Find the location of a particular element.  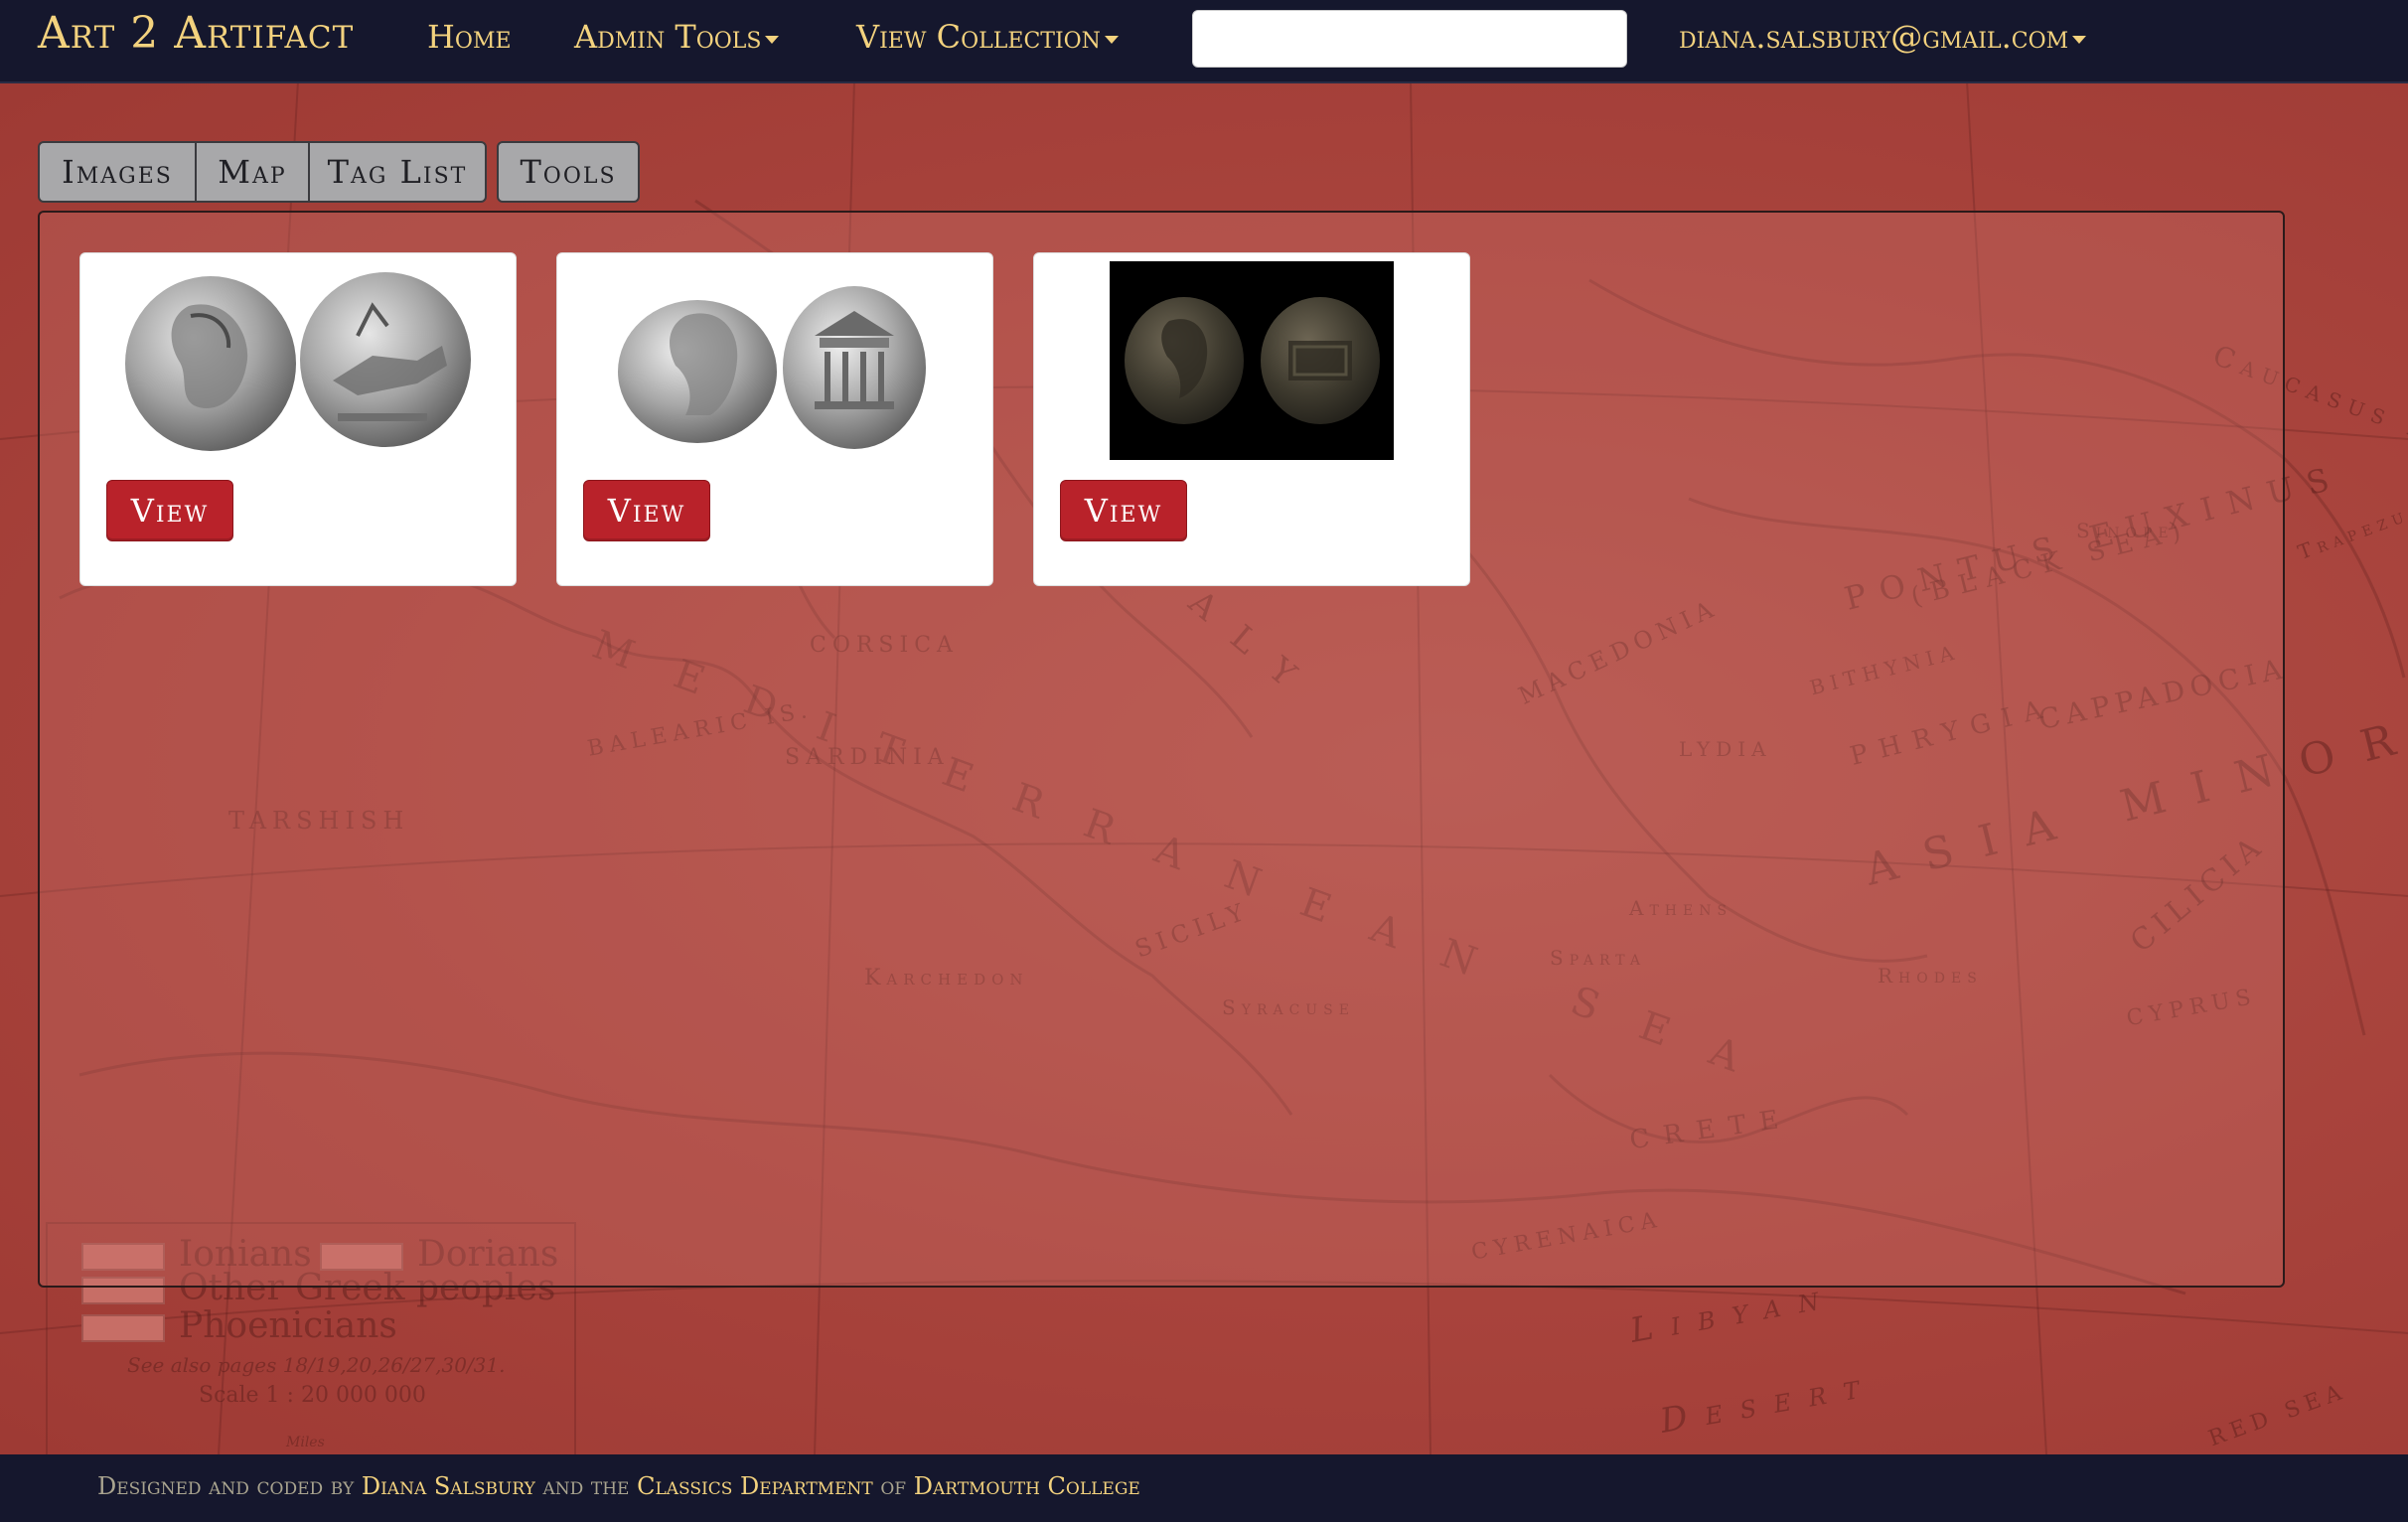

footer-mid1: and the is located at coordinates (586, 1486).